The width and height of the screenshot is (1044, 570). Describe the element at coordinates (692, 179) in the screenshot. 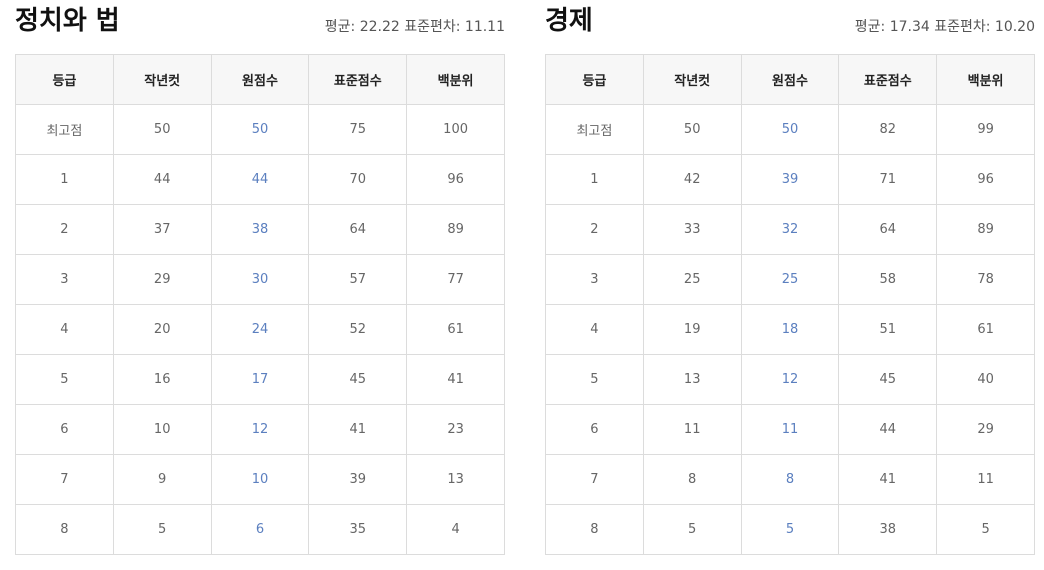

I see `cell-last-year-cut: 42` at that location.